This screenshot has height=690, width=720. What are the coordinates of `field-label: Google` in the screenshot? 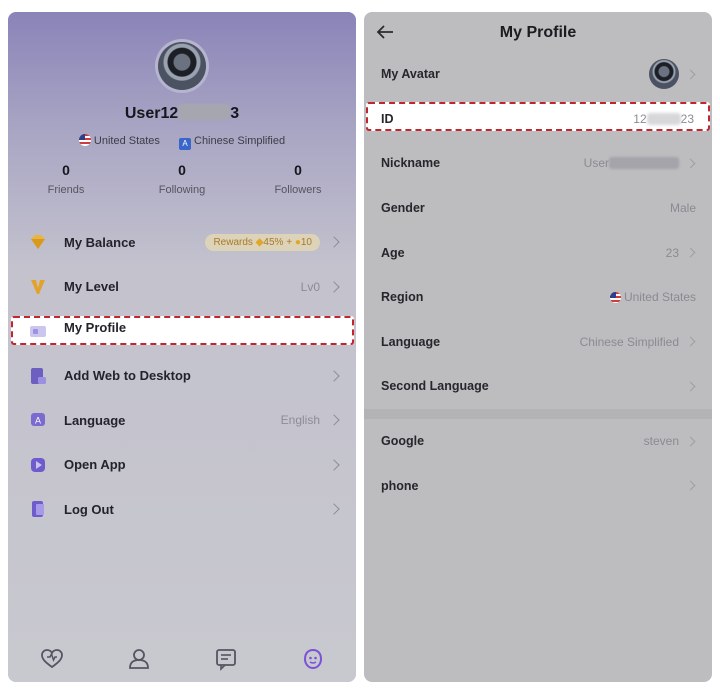 It's located at (403, 441).